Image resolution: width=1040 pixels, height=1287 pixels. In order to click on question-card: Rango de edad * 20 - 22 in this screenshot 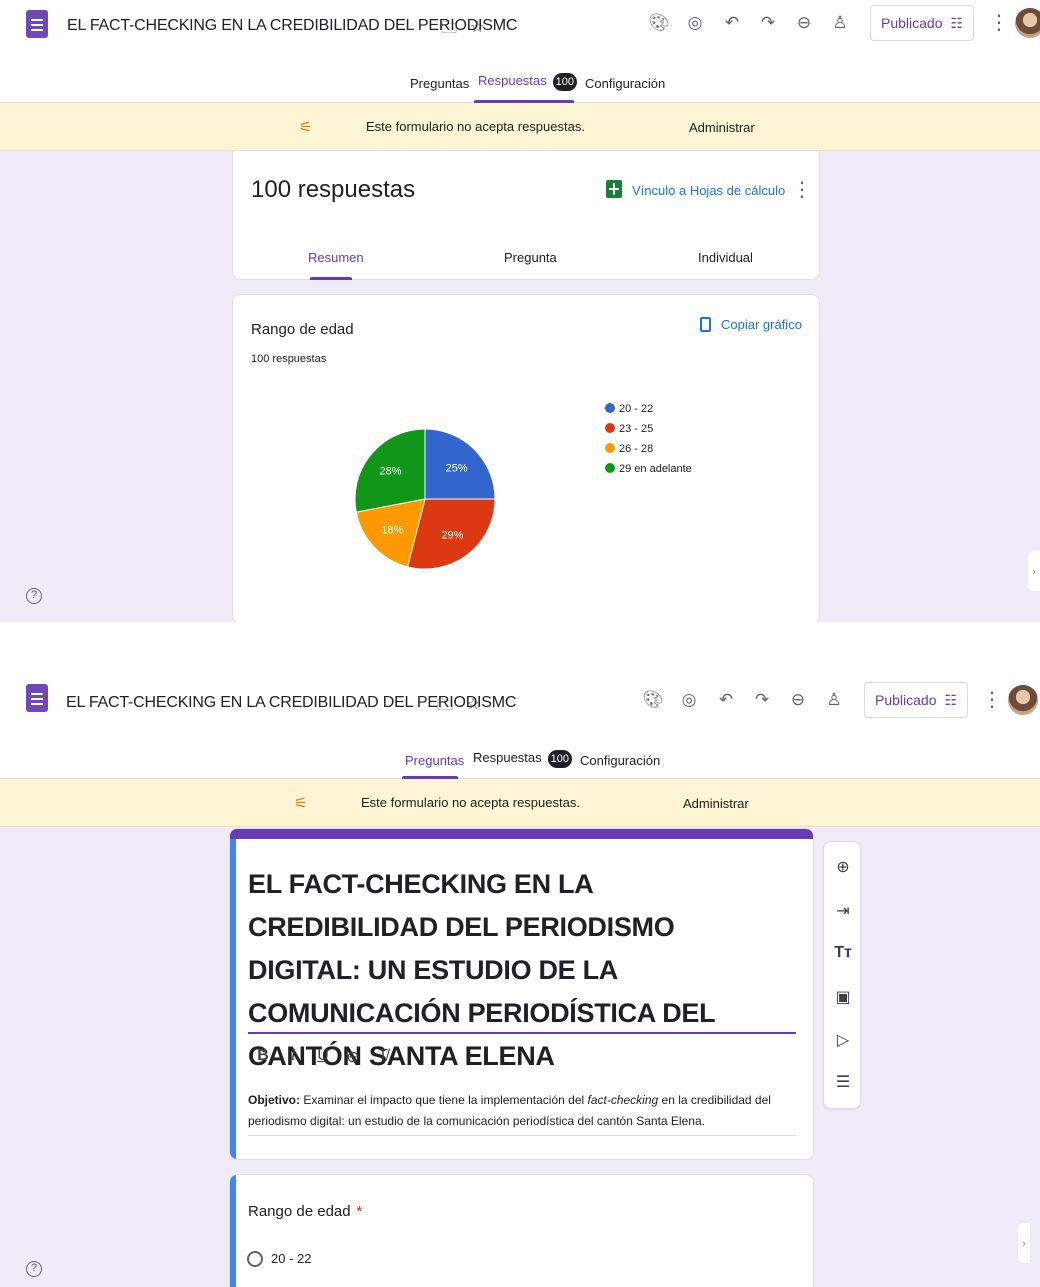, I will do `click(521, 1230)`.